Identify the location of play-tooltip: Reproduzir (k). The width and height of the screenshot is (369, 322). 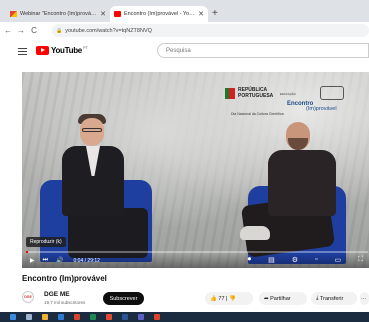
(46, 242).